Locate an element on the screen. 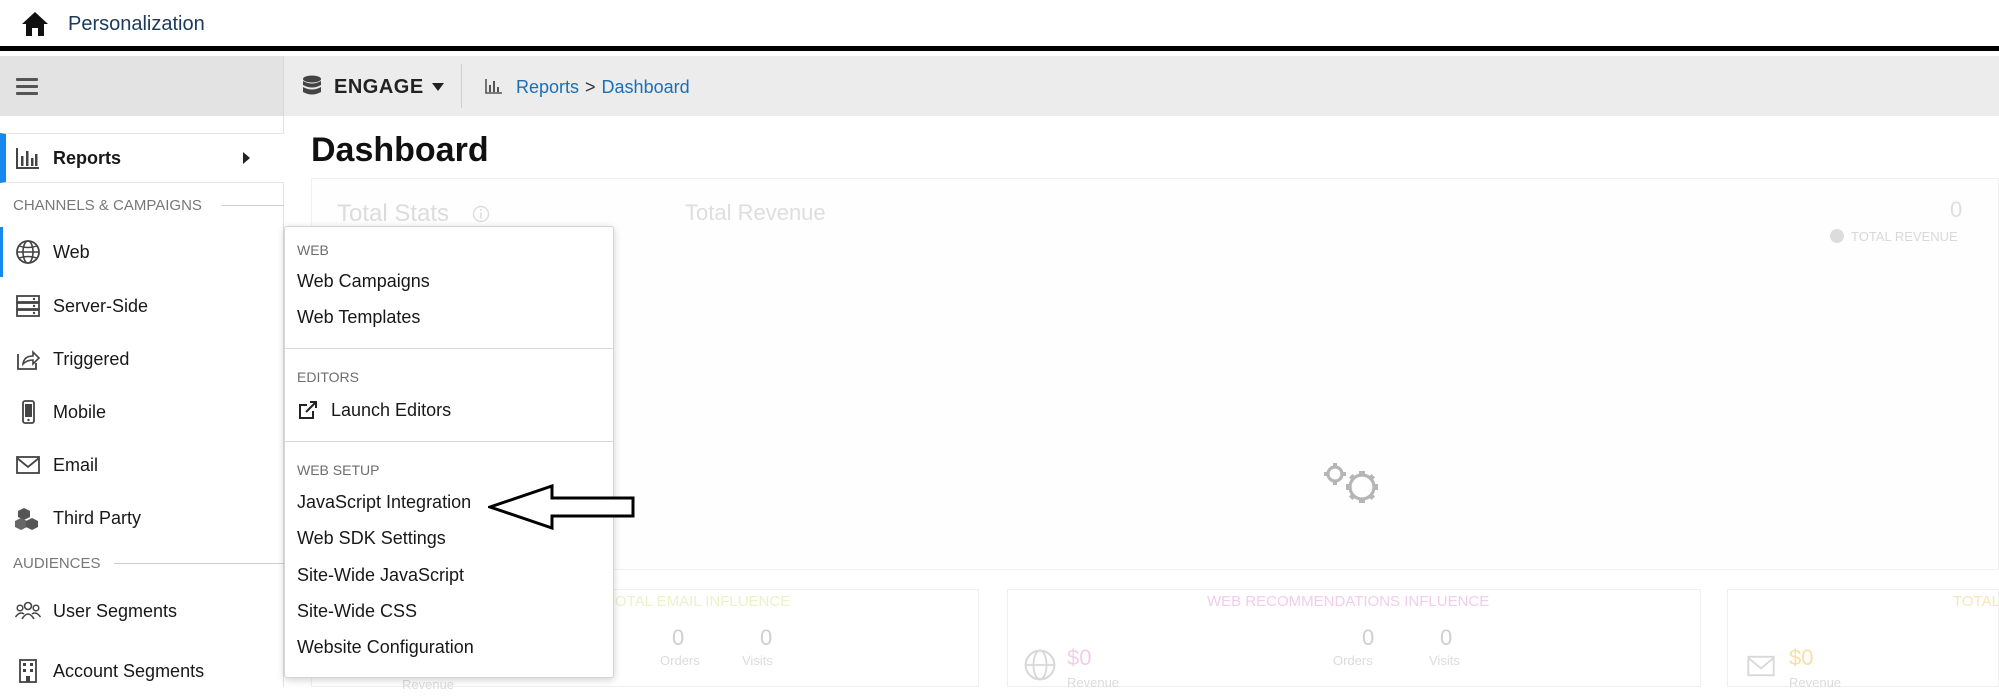 This screenshot has height=696, width=1999. menu-item-site-wide-javascript: Site-Wide JavaScript is located at coordinates (380, 575).